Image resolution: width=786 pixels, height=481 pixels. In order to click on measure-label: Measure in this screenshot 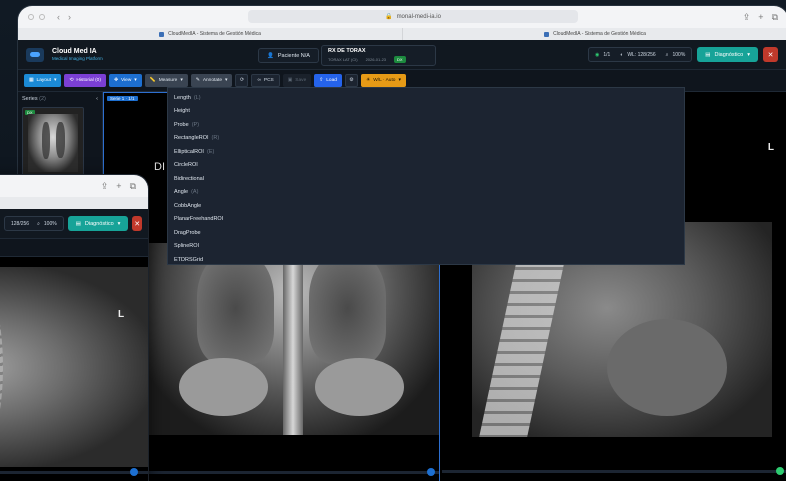, I will do `click(168, 80)`.